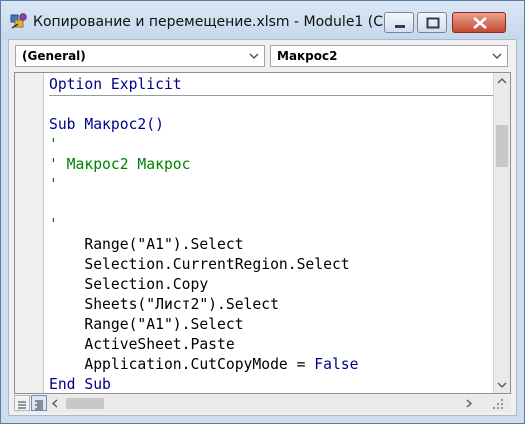 This screenshot has height=424, width=525. What do you see at coordinates (501, 233) in the screenshot?
I see `vertical-scrollbar` at bounding box center [501, 233].